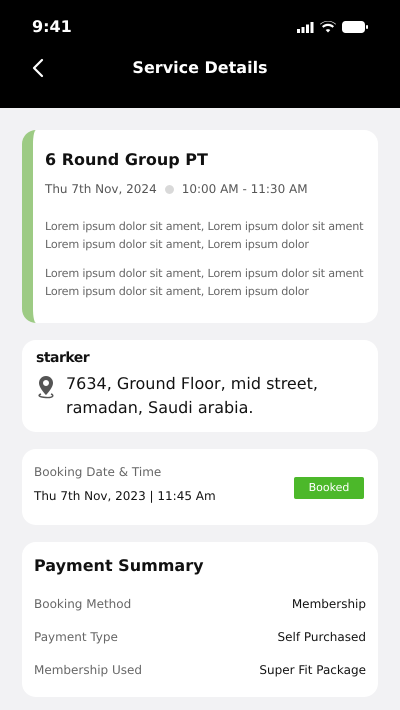 The height and width of the screenshot is (710, 400). Describe the element at coordinates (101, 189) in the screenshot. I see `session-date: Thu 7th Nov, 2024` at that location.